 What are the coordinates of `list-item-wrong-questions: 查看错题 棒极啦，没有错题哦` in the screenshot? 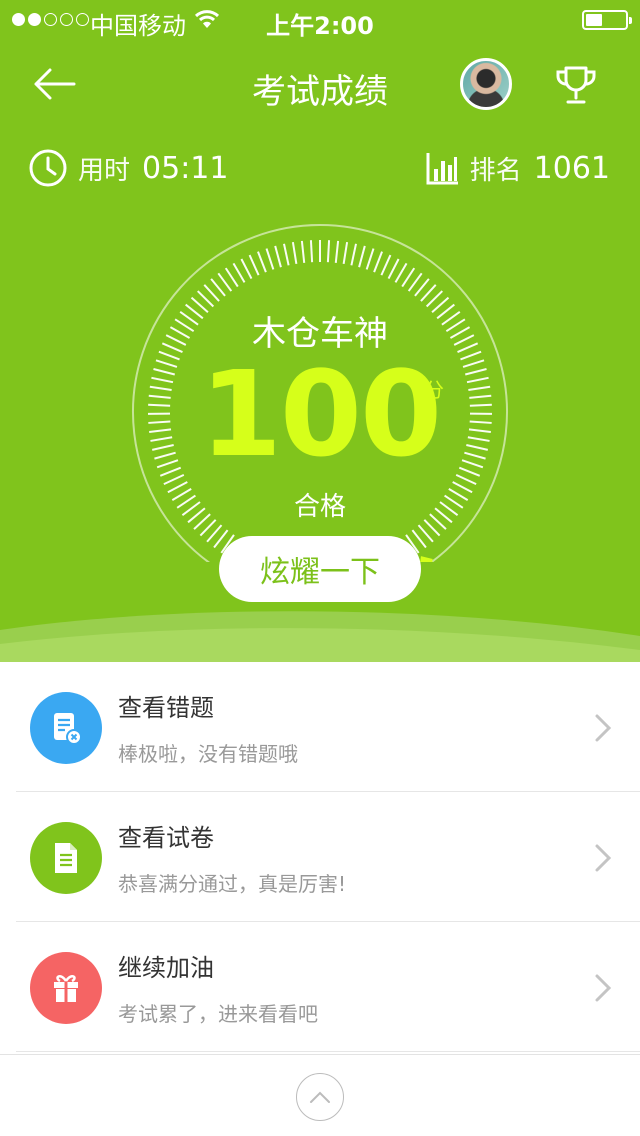 It's located at (320, 727).